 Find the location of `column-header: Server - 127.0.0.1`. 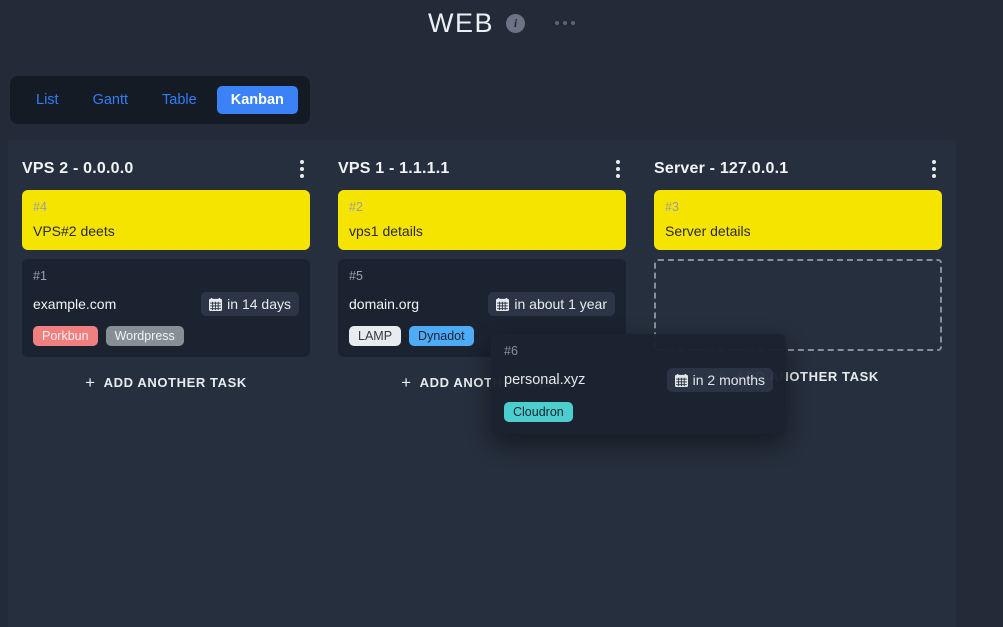

column-header: Server - 127.0.0.1 is located at coordinates (798, 165).